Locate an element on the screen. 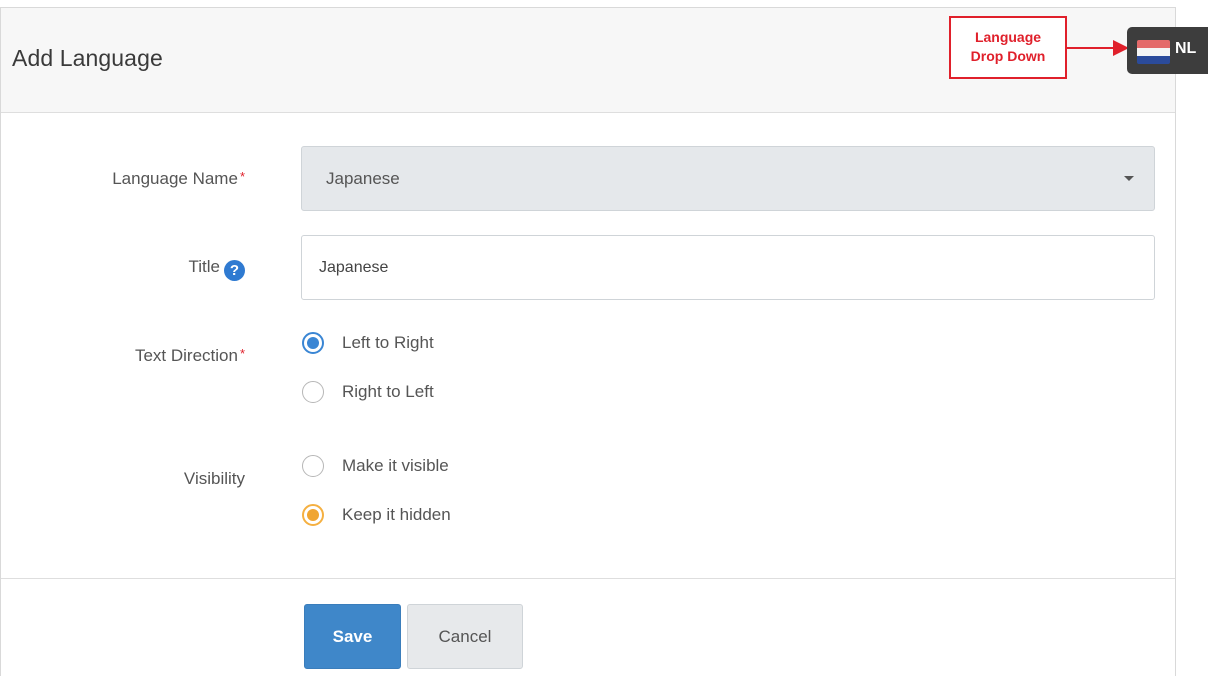 The width and height of the screenshot is (1208, 676). radio-label: Left to Right is located at coordinates (388, 342).